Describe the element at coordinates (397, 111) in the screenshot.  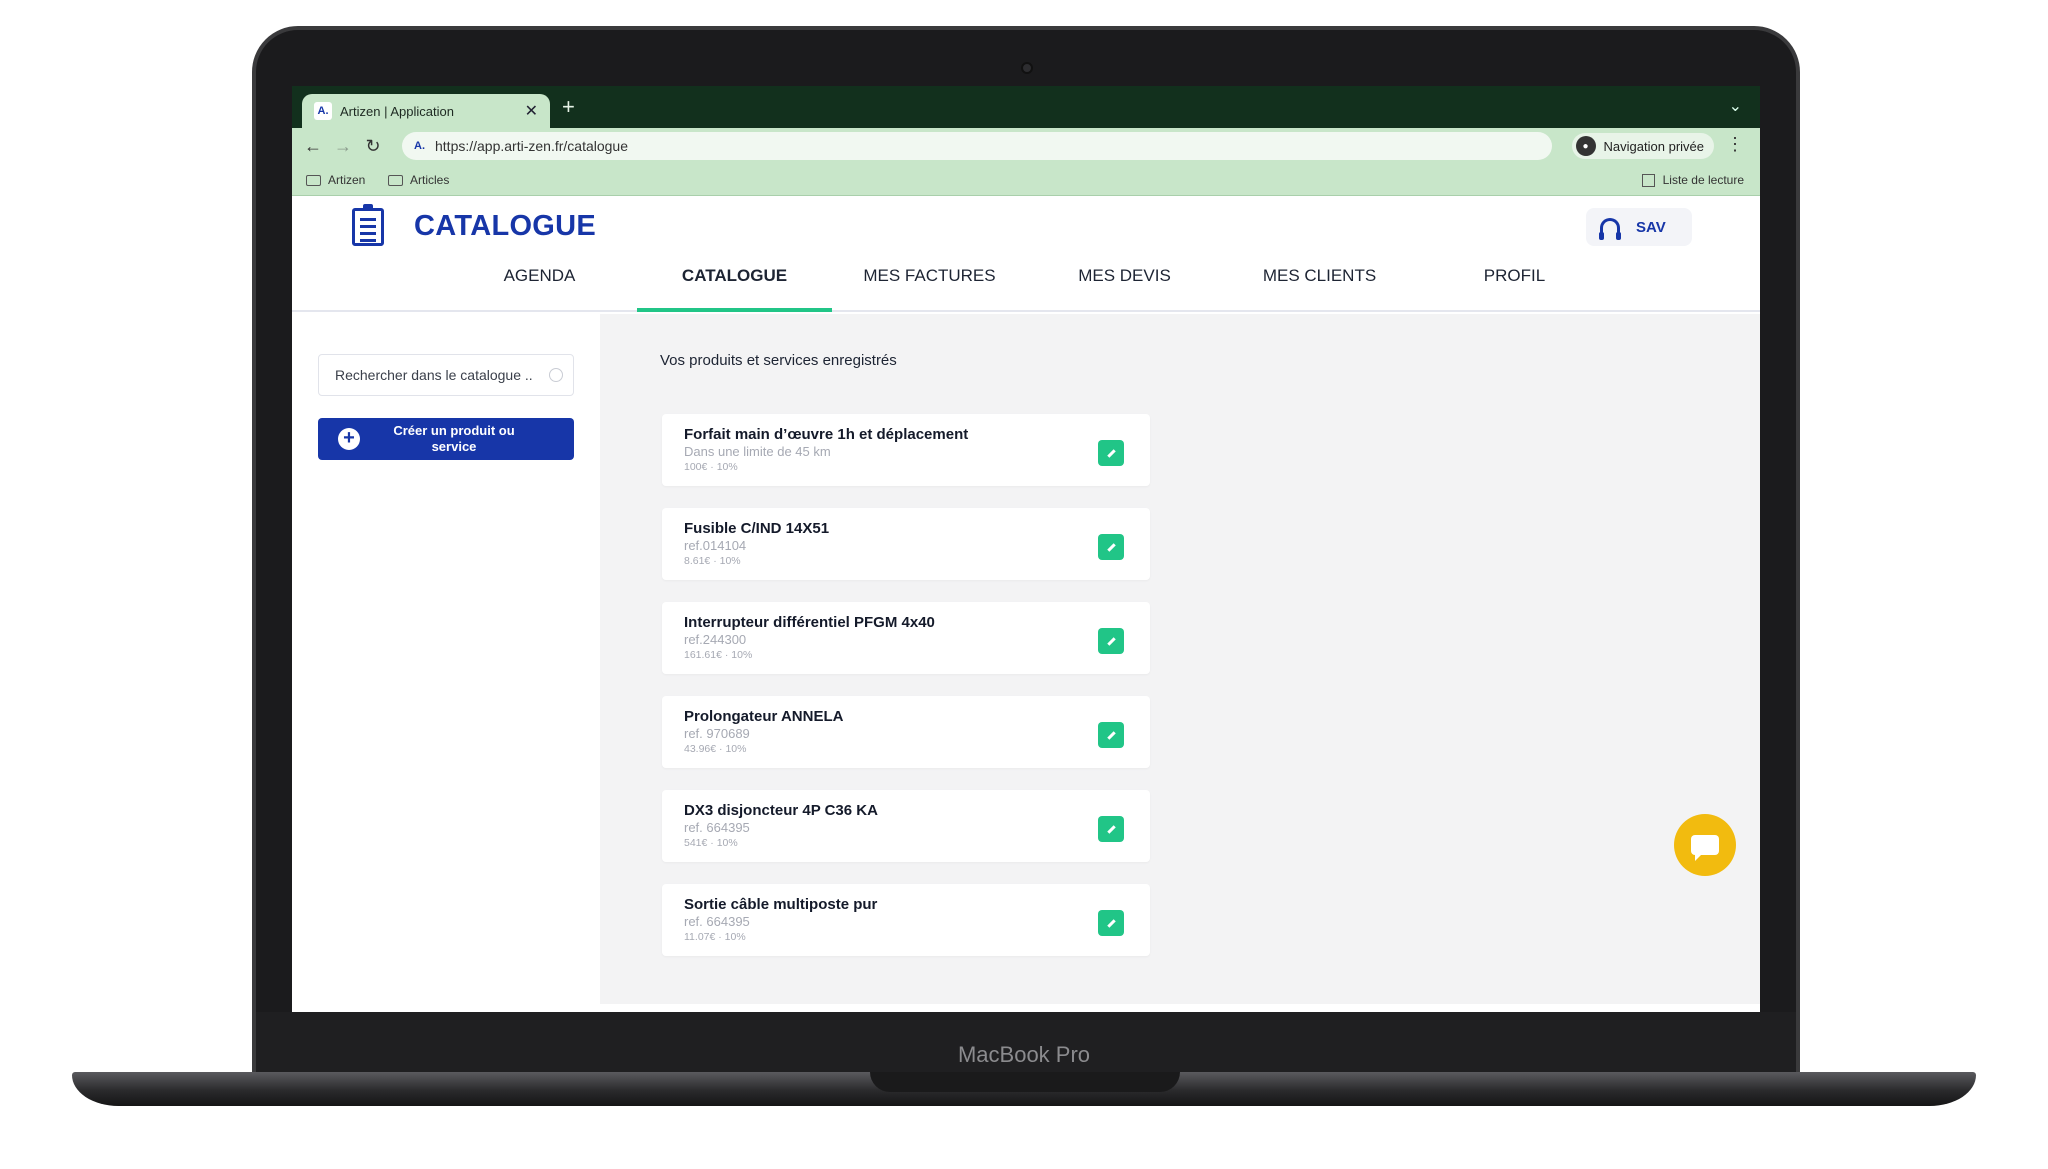
I see `tab-title: Artizen | Application` at that location.